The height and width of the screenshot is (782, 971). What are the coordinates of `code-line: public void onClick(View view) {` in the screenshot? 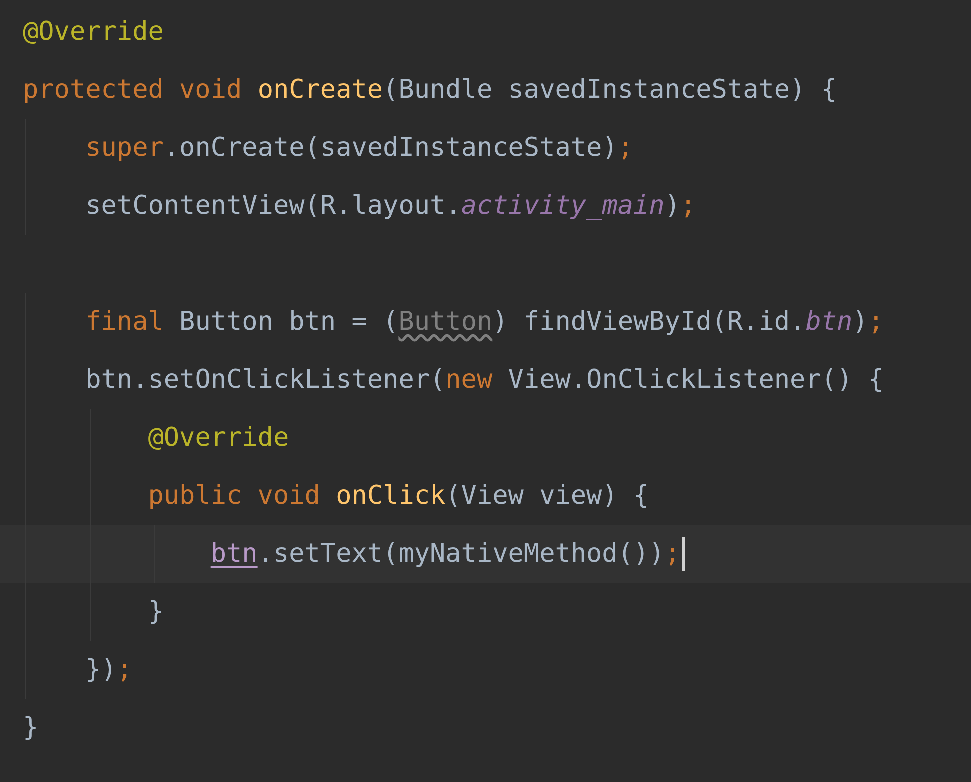 It's located at (398, 496).